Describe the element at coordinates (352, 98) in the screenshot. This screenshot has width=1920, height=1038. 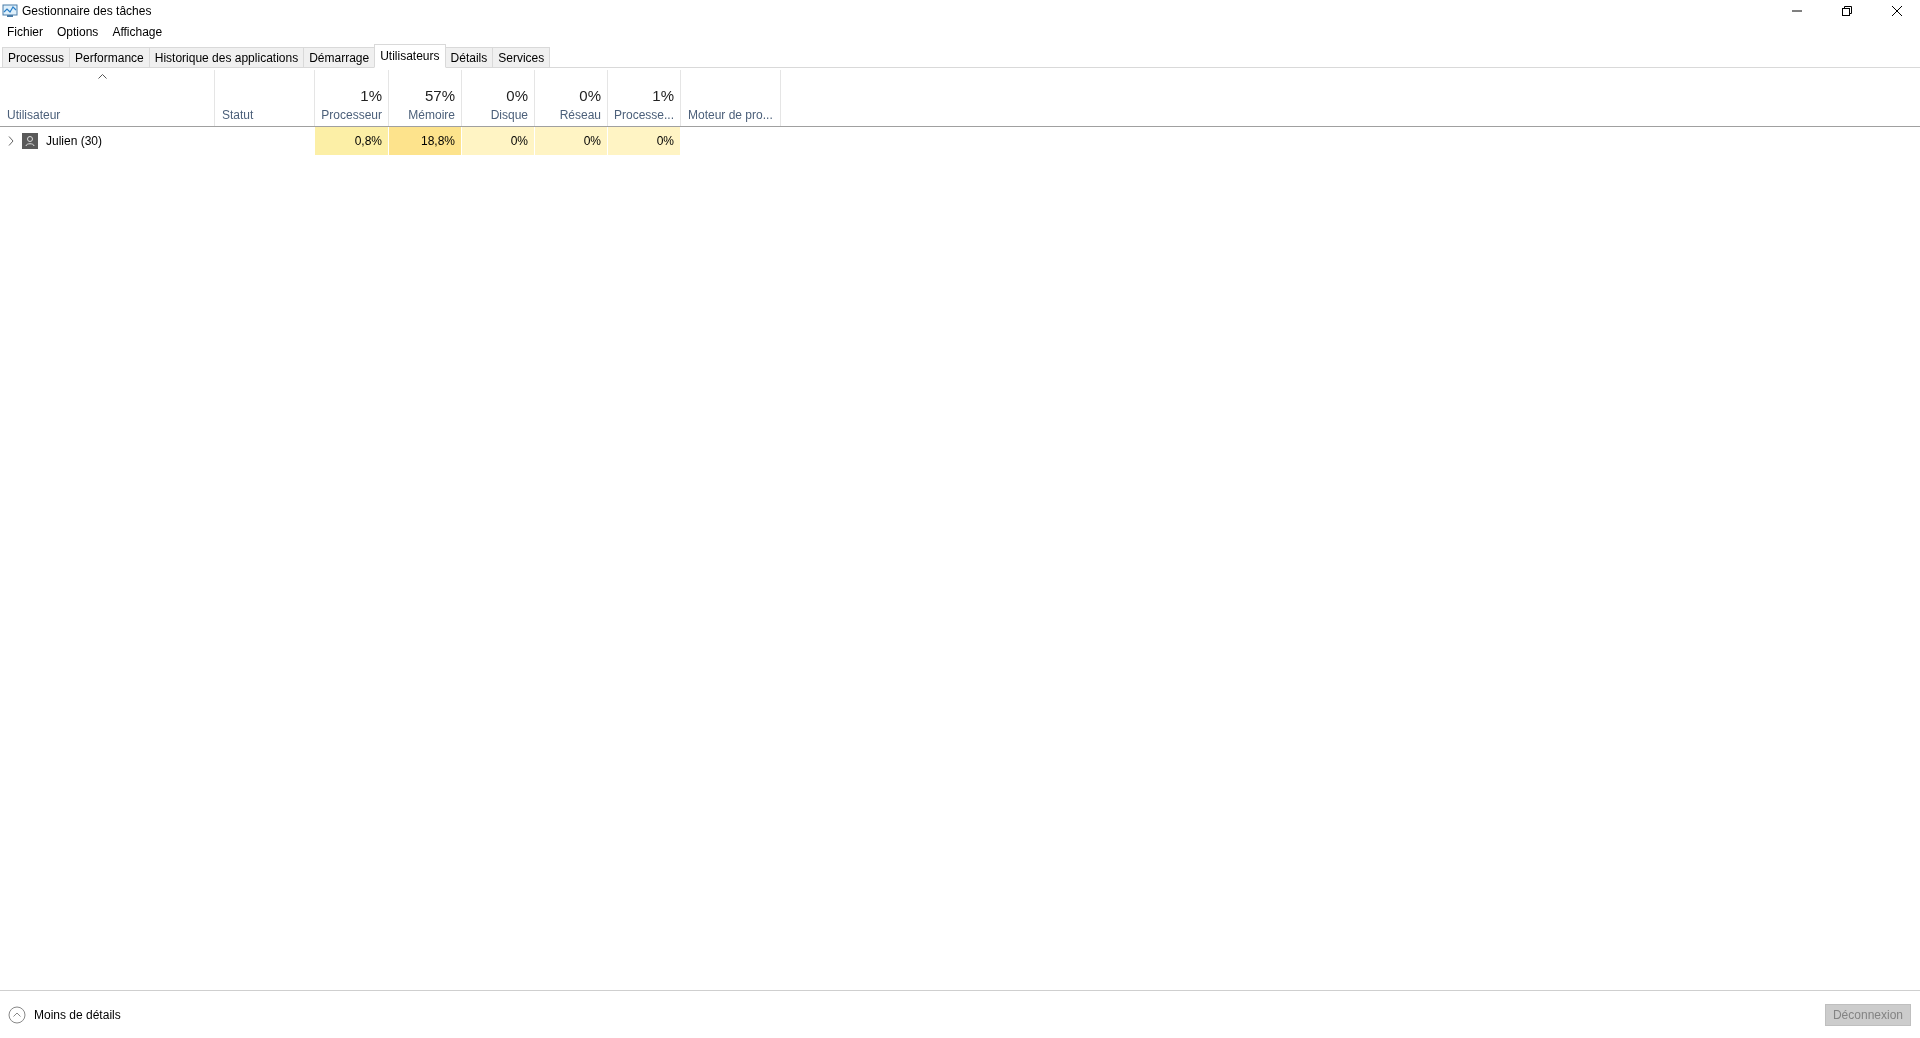
I see `column-header: 1% Processeur` at that location.